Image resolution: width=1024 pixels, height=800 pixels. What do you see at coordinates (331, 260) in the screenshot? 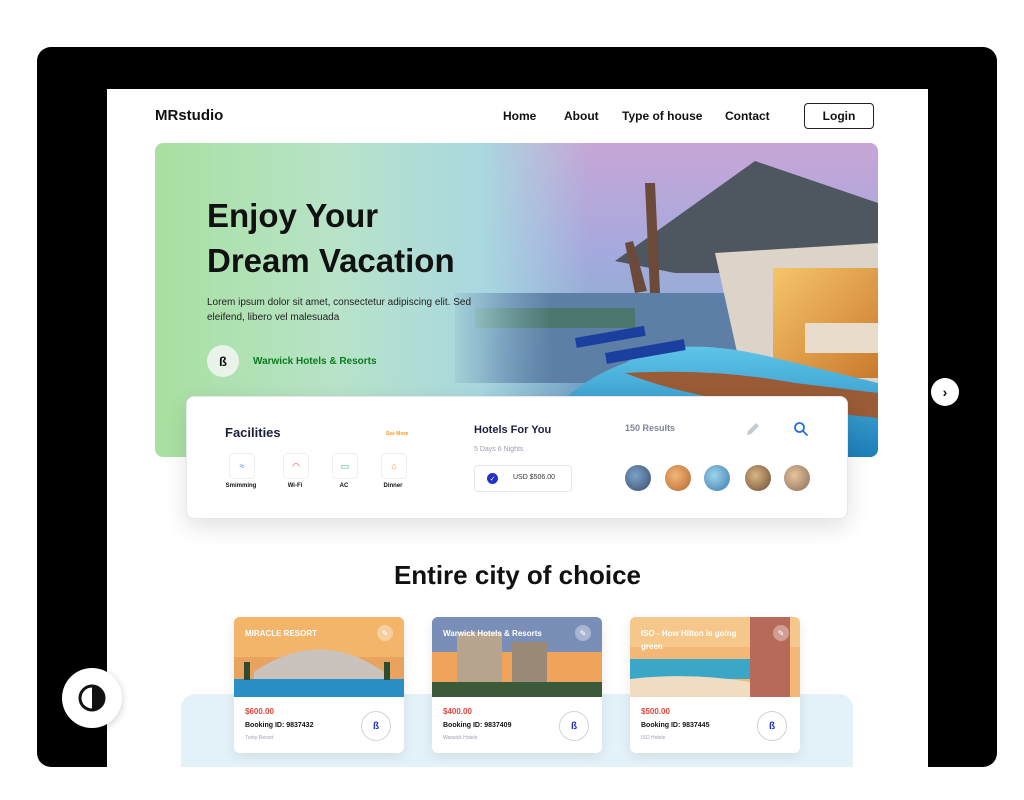
I see `hero-title-line-2: Dream Vacation` at bounding box center [331, 260].